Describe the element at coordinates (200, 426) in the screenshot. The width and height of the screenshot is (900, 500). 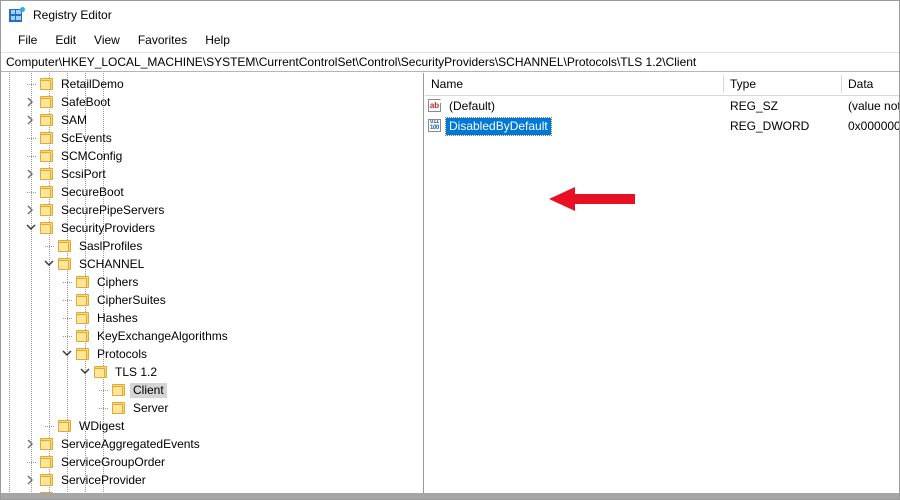
I see `tree-item-wdigest: WDigest` at that location.